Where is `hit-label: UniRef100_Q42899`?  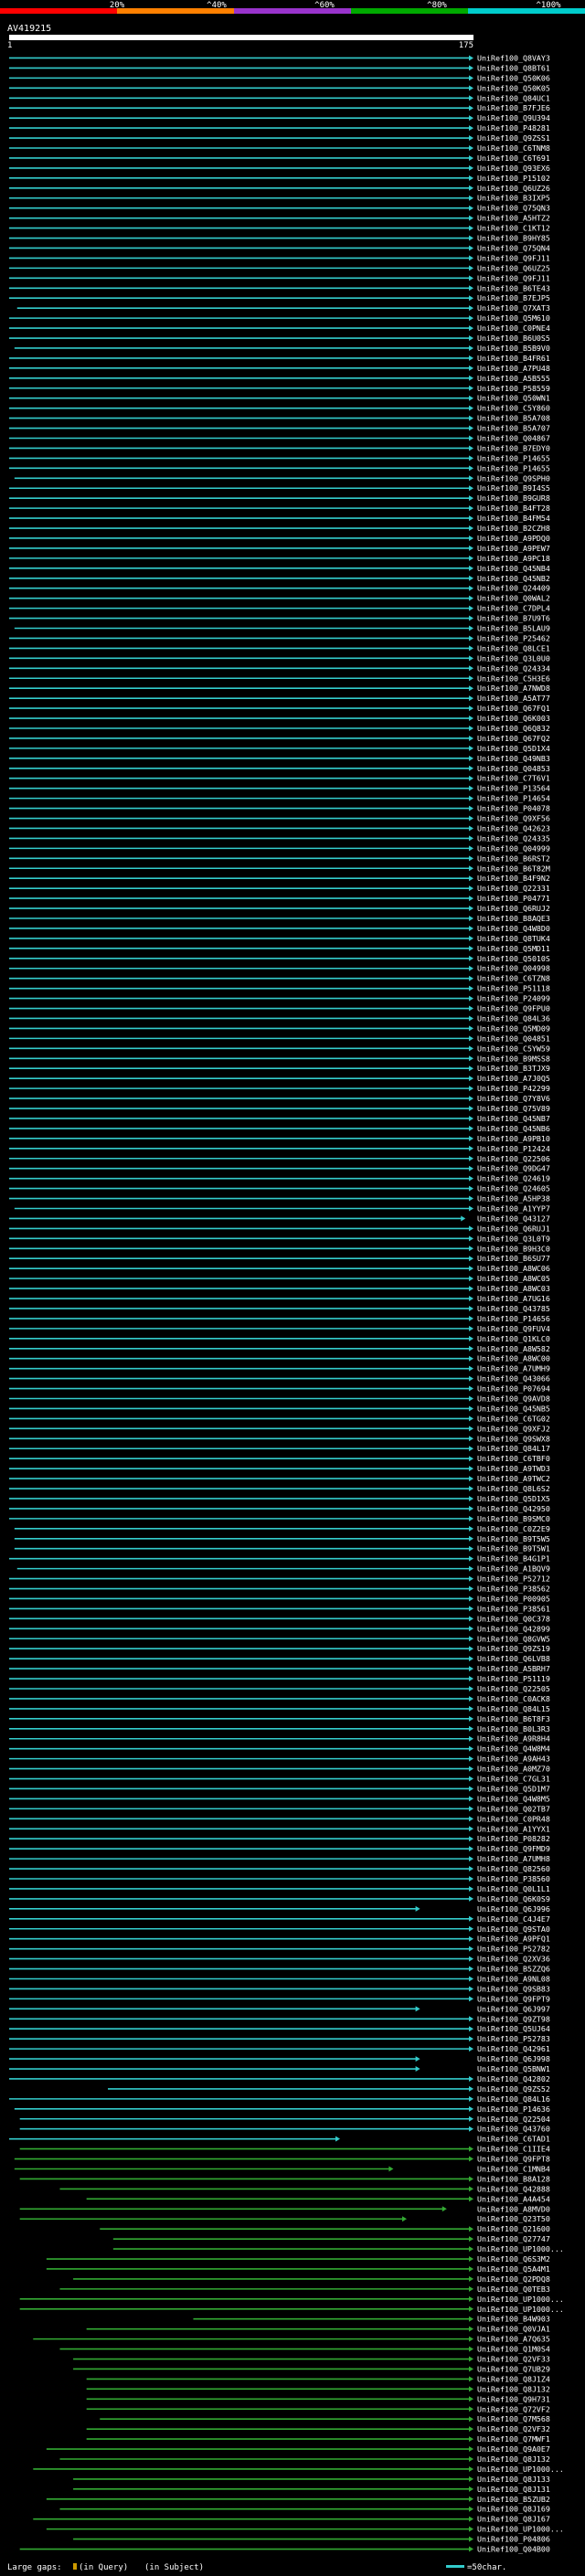
hit-label: UniRef100_Q42899 is located at coordinates (513, 1628).